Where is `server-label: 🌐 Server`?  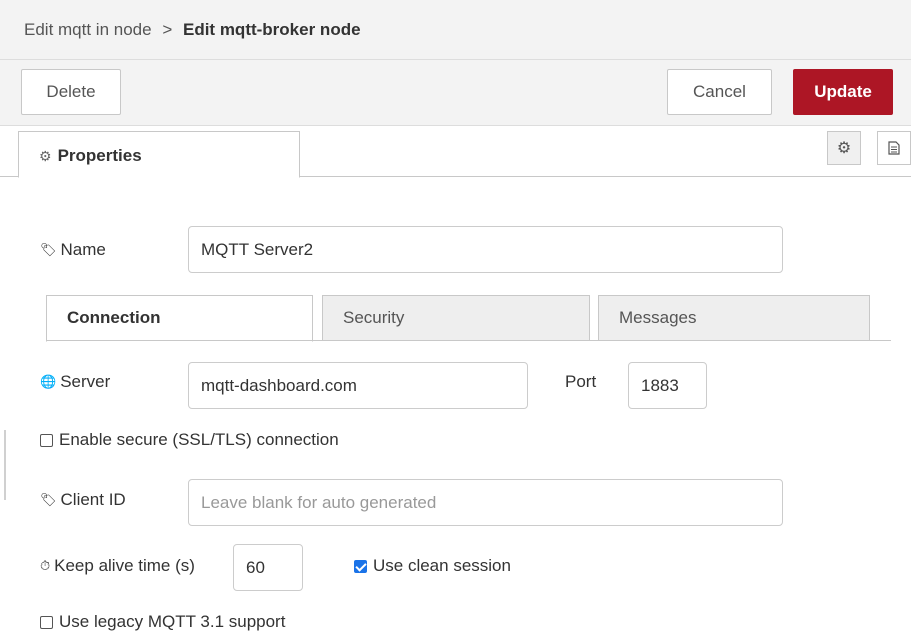
server-label: 🌐 Server is located at coordinates (75, 382).